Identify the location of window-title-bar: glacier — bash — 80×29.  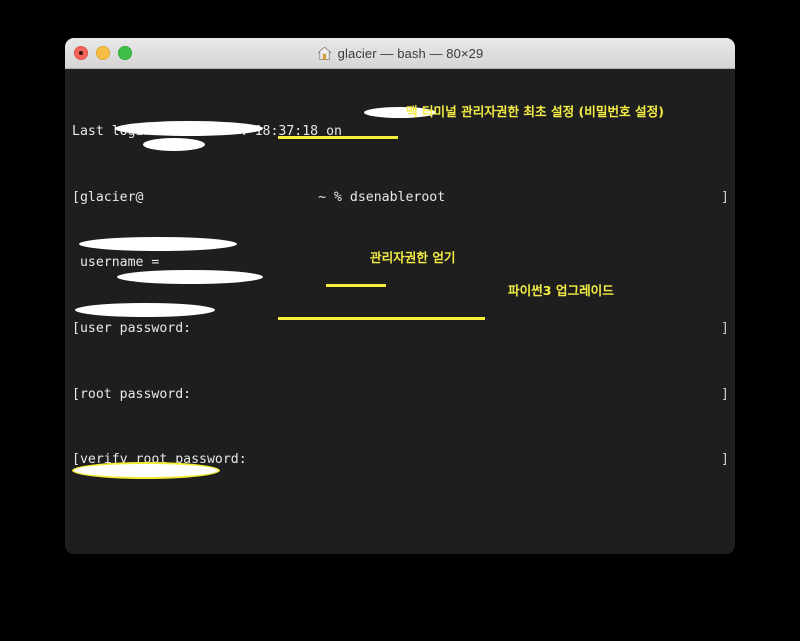
(400, 53).